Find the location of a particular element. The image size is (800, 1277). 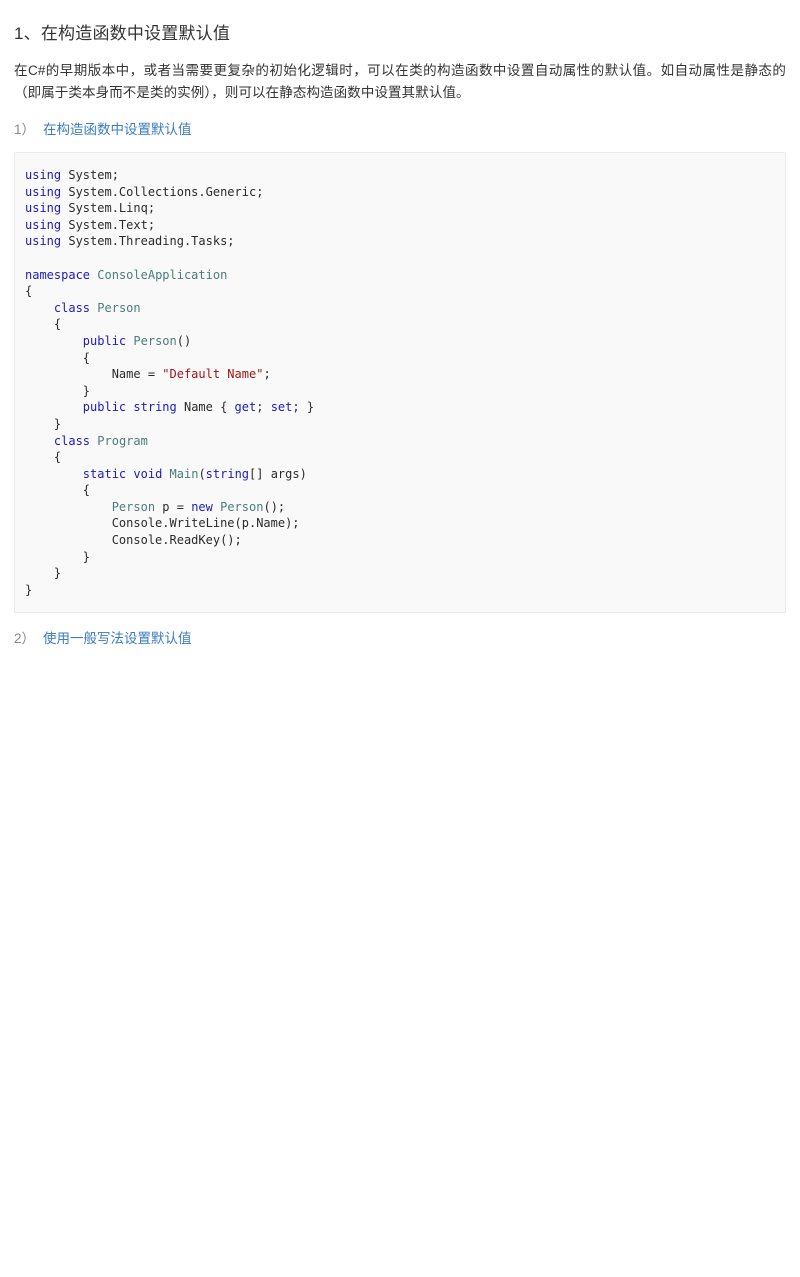

list-item-1-number: 1） is located at coordinates (25, 129).